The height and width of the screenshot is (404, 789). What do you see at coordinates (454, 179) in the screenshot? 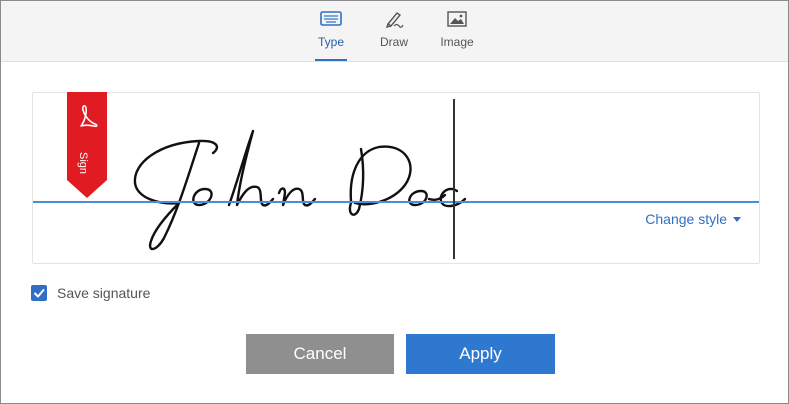
I see `text-cursor` at bounding box center [454, 179].